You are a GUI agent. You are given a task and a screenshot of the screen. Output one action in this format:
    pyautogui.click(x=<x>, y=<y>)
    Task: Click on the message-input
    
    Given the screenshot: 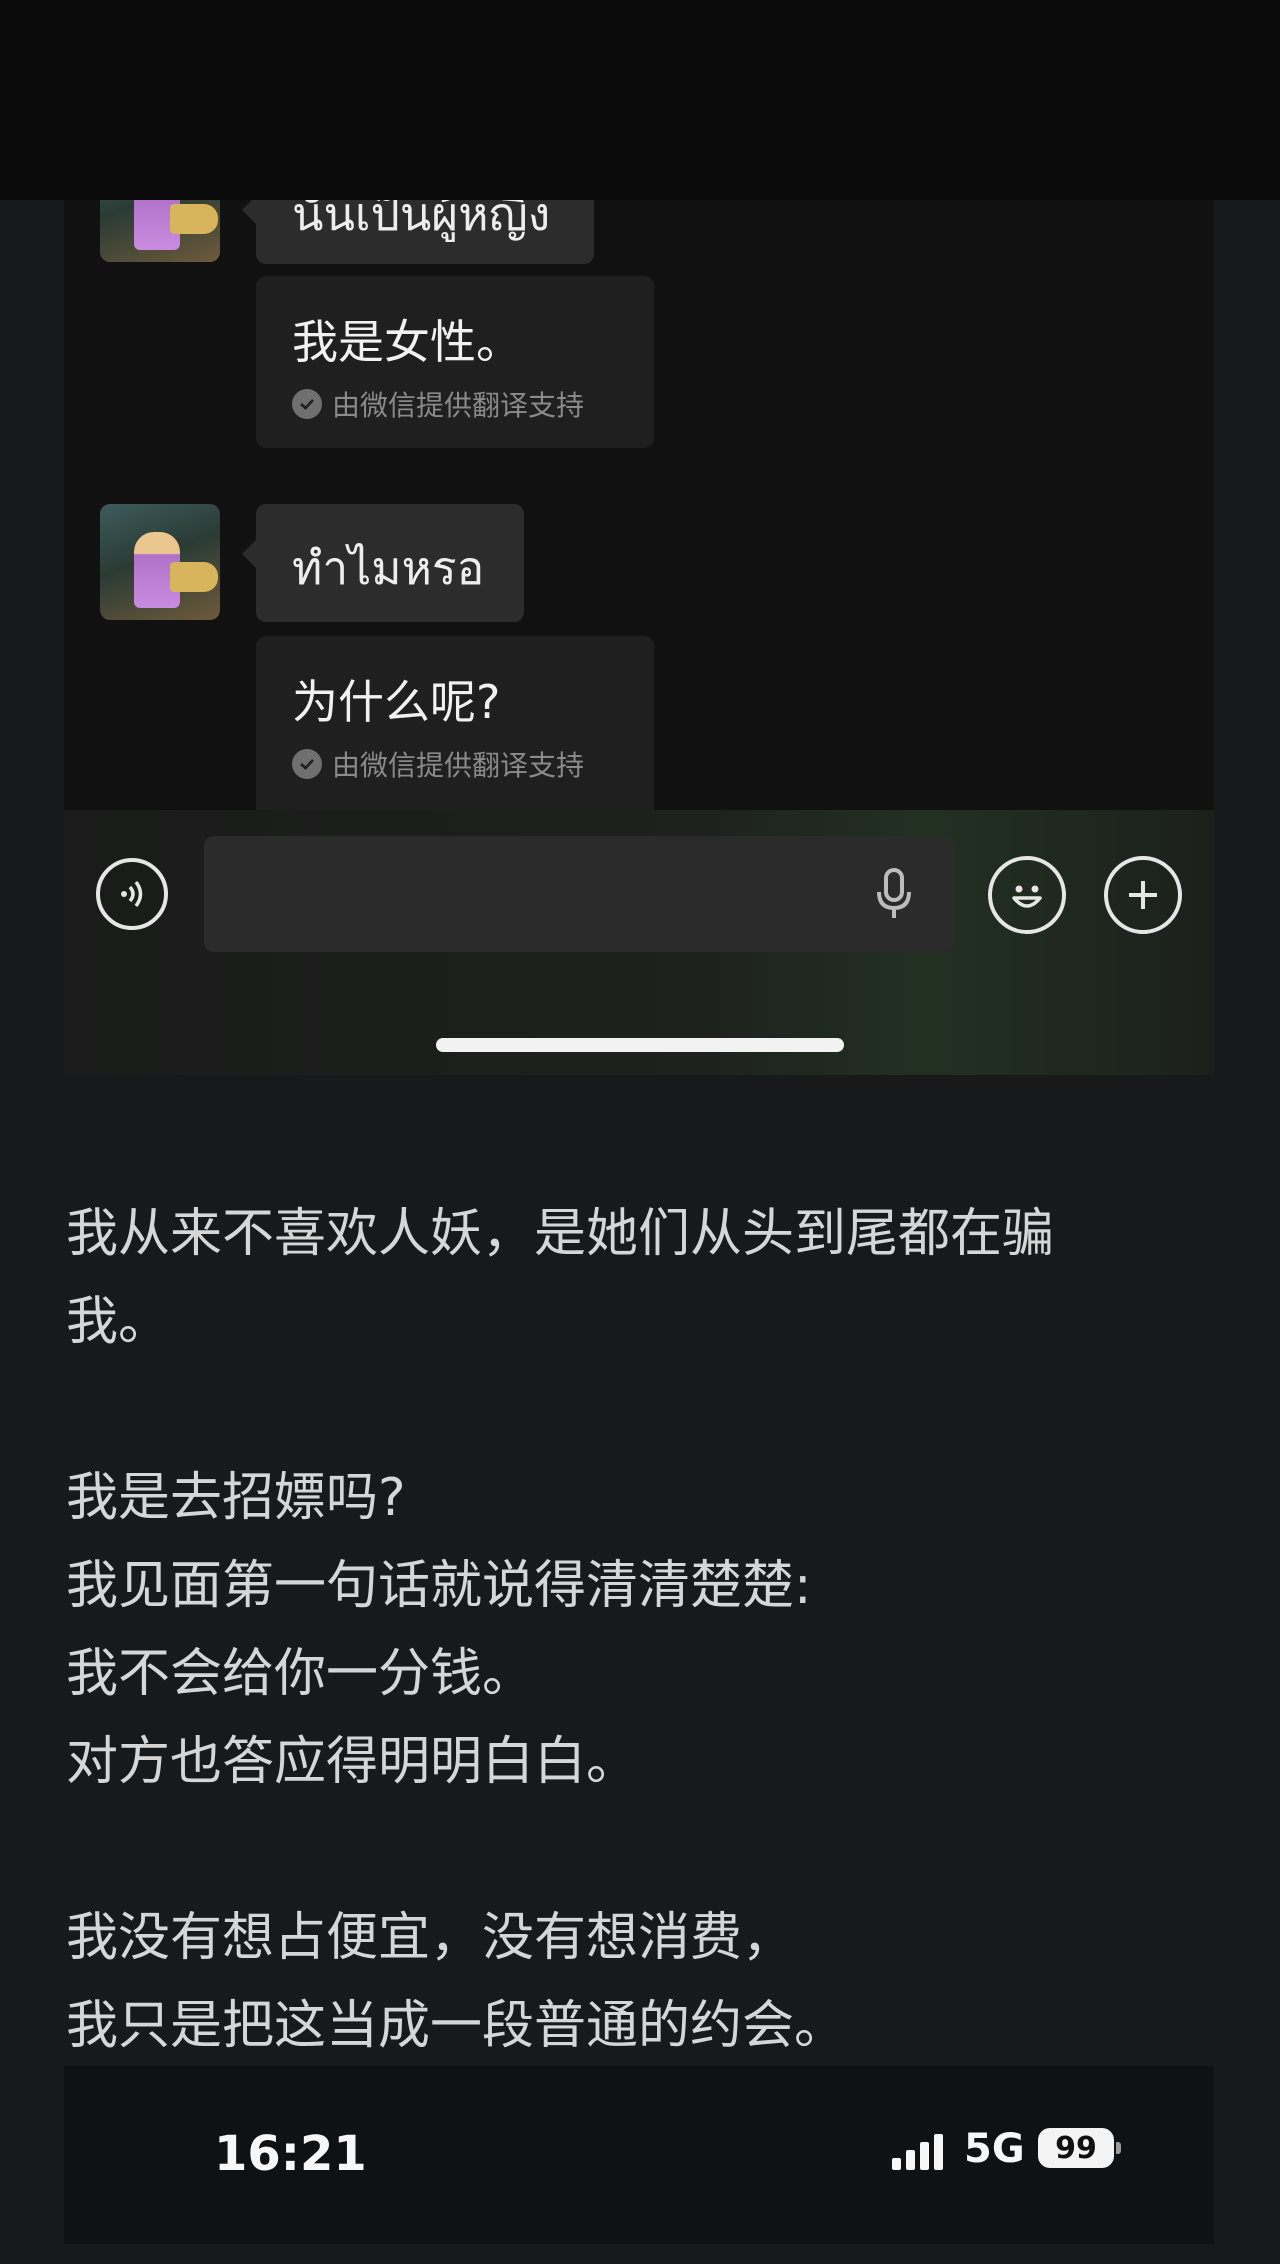 What is the action you would take?
    pyautogui.click(x=579, y=894)
    